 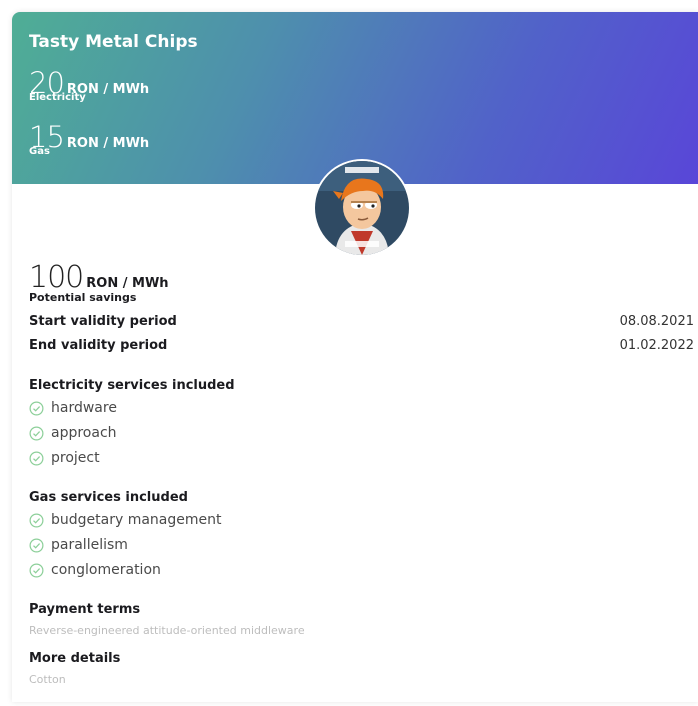 What do you see at coordinates (89, 545) in the screenshot?
I see `service-label: parallelism` at bounding box center [89, 545].